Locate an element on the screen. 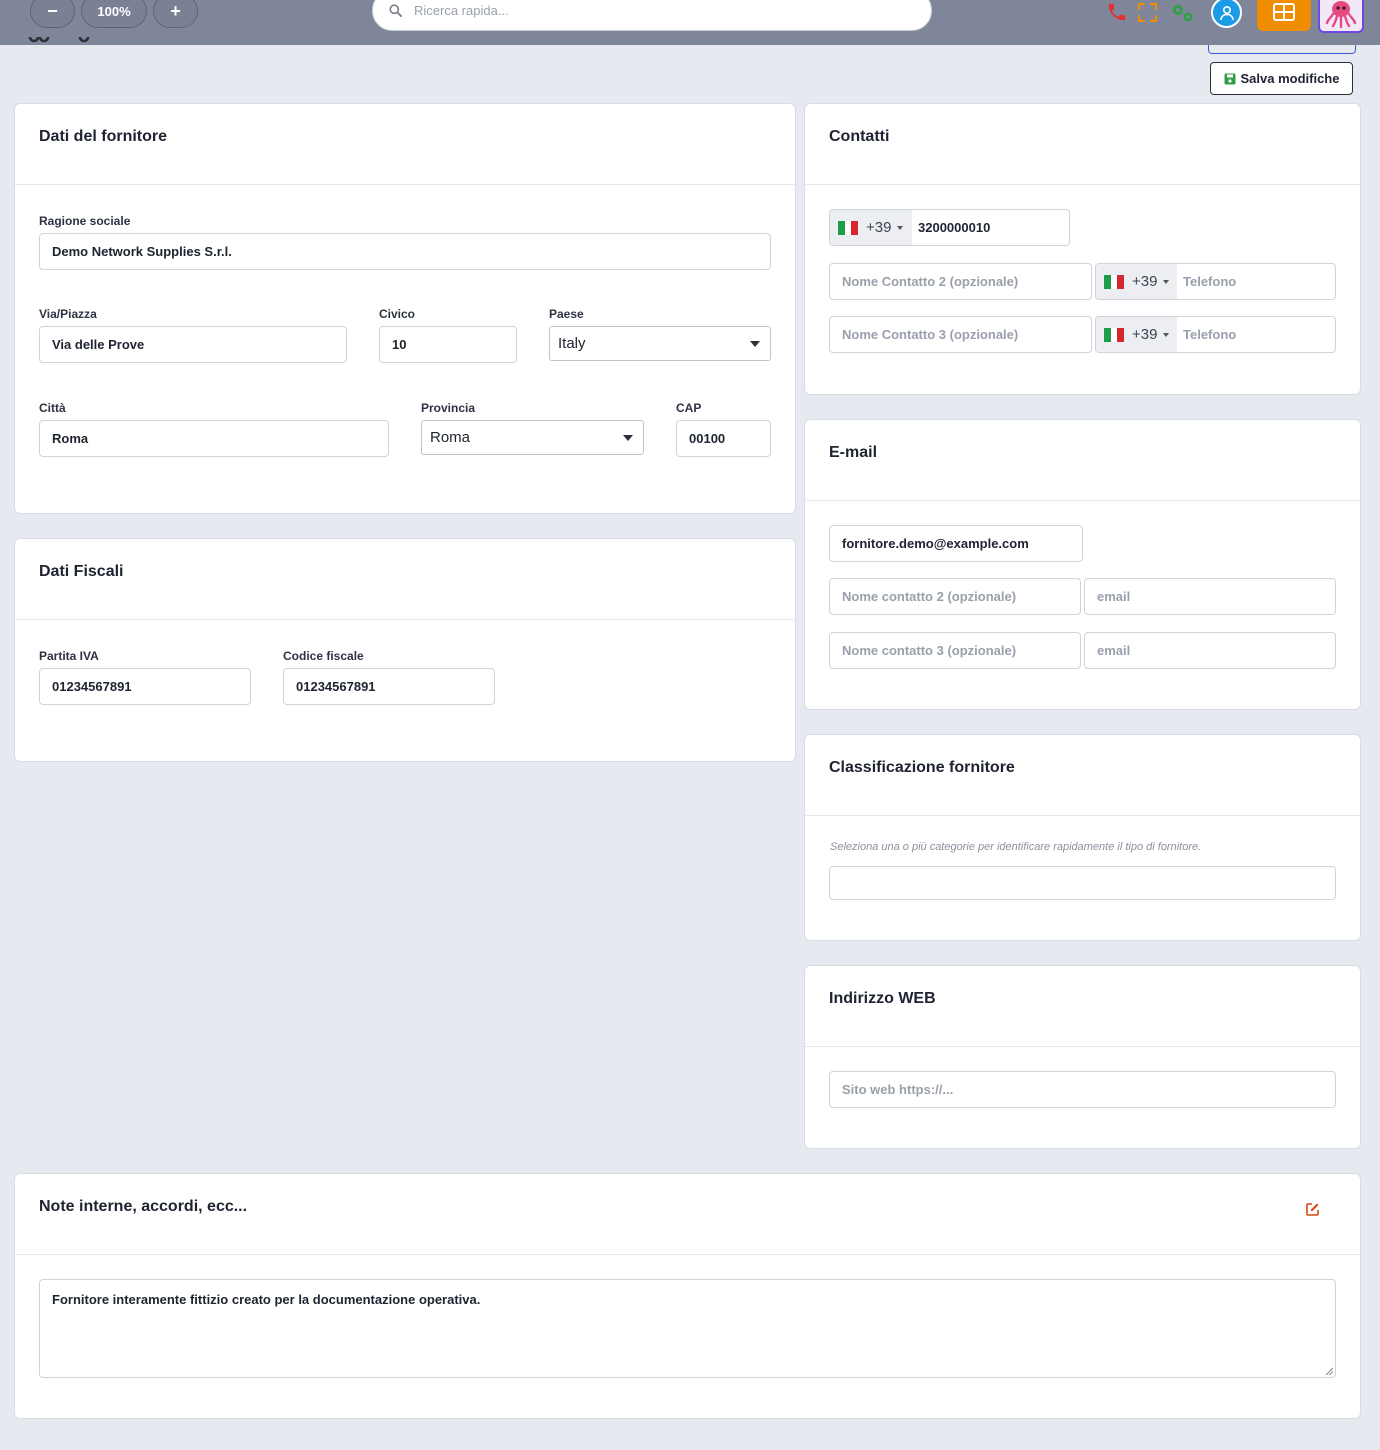  via-input: Via delle Prove is located at coordinates (193, 344).